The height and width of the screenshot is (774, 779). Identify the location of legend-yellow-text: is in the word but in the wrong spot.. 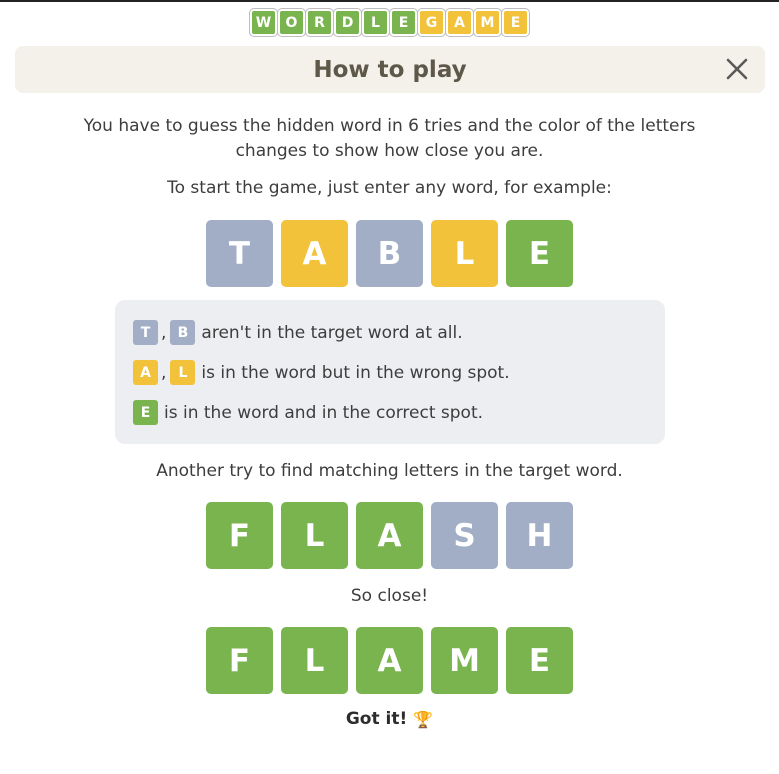
(355, 372).